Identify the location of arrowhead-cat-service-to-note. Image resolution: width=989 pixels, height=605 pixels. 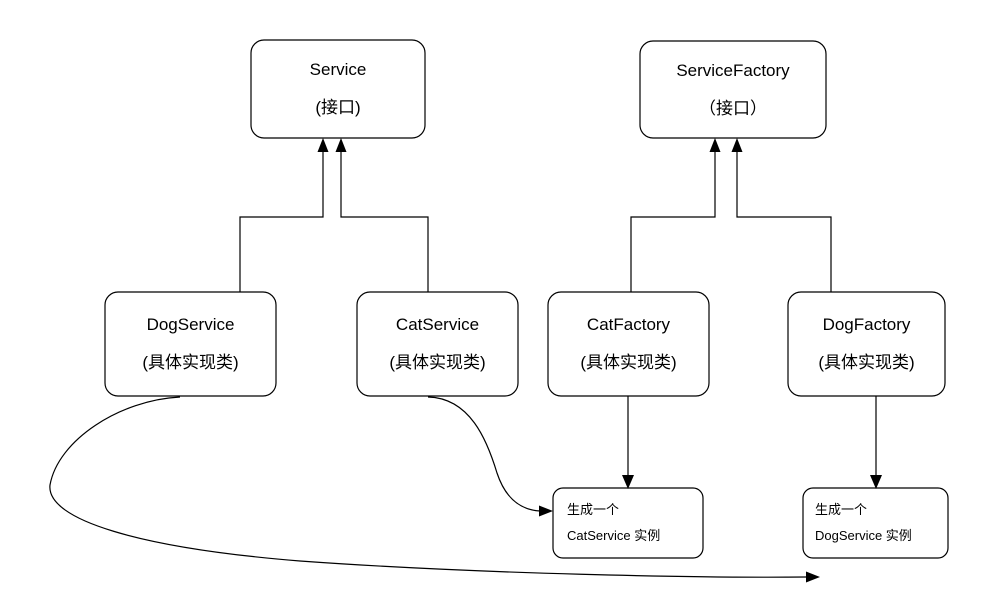
(546, 511).